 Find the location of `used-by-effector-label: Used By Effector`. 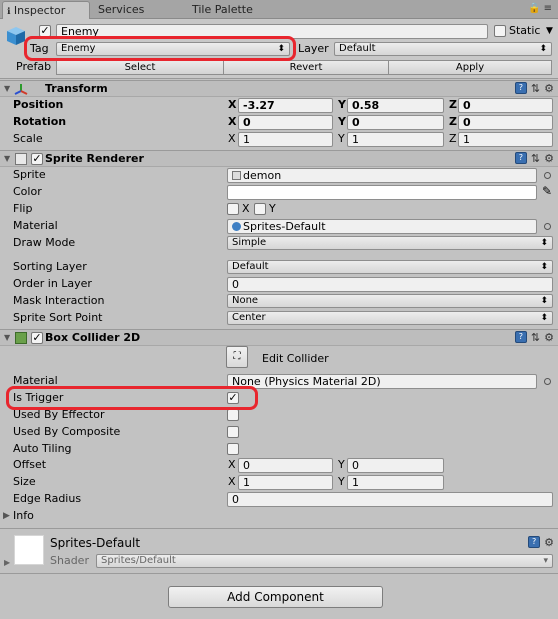

used-by-effector-label: Used By Effector is located at coordinates (59, 414).